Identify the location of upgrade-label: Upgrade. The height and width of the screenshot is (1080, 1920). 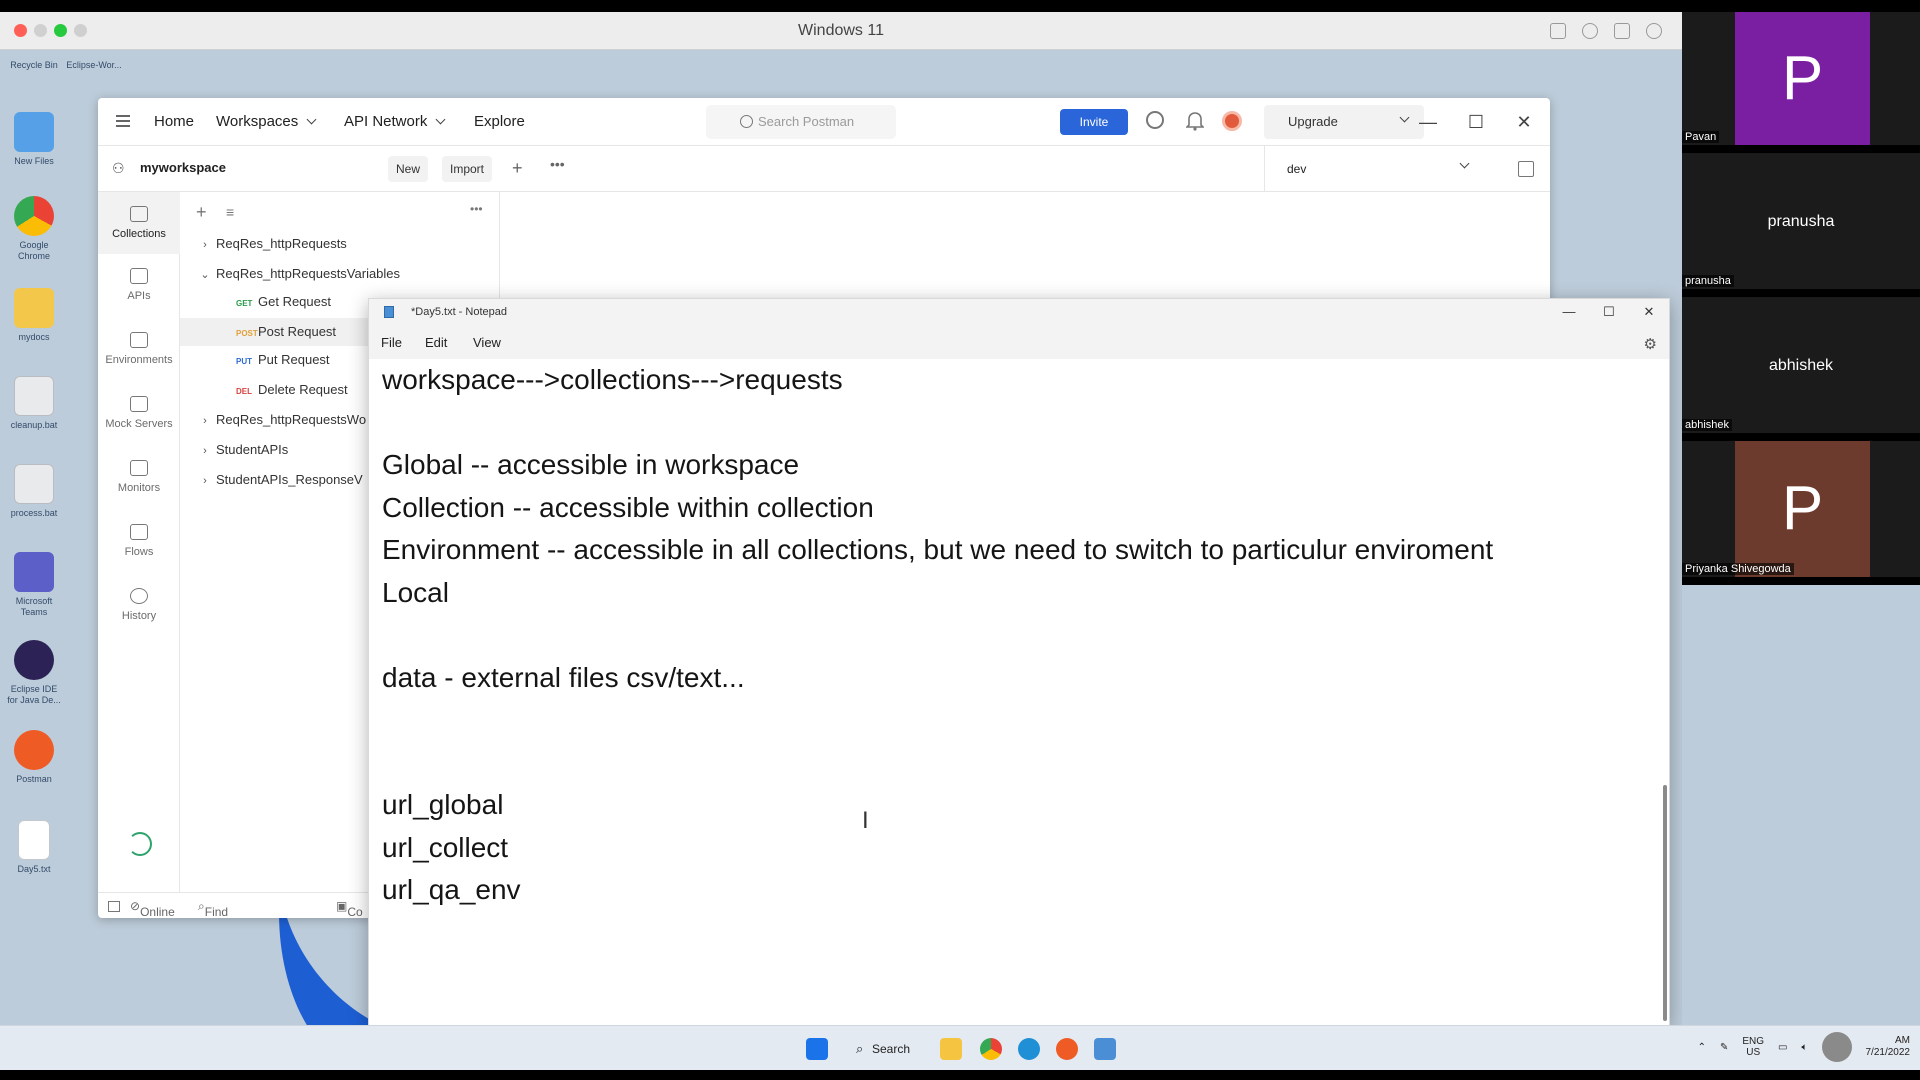
(1313, 121).